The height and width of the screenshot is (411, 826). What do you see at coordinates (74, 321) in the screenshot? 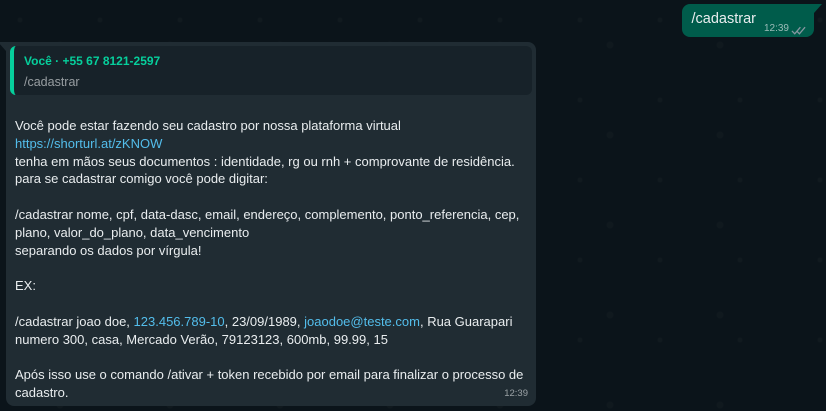
I see `example-text: /cadastrar joao doe,` at bounding box center [74, 321].